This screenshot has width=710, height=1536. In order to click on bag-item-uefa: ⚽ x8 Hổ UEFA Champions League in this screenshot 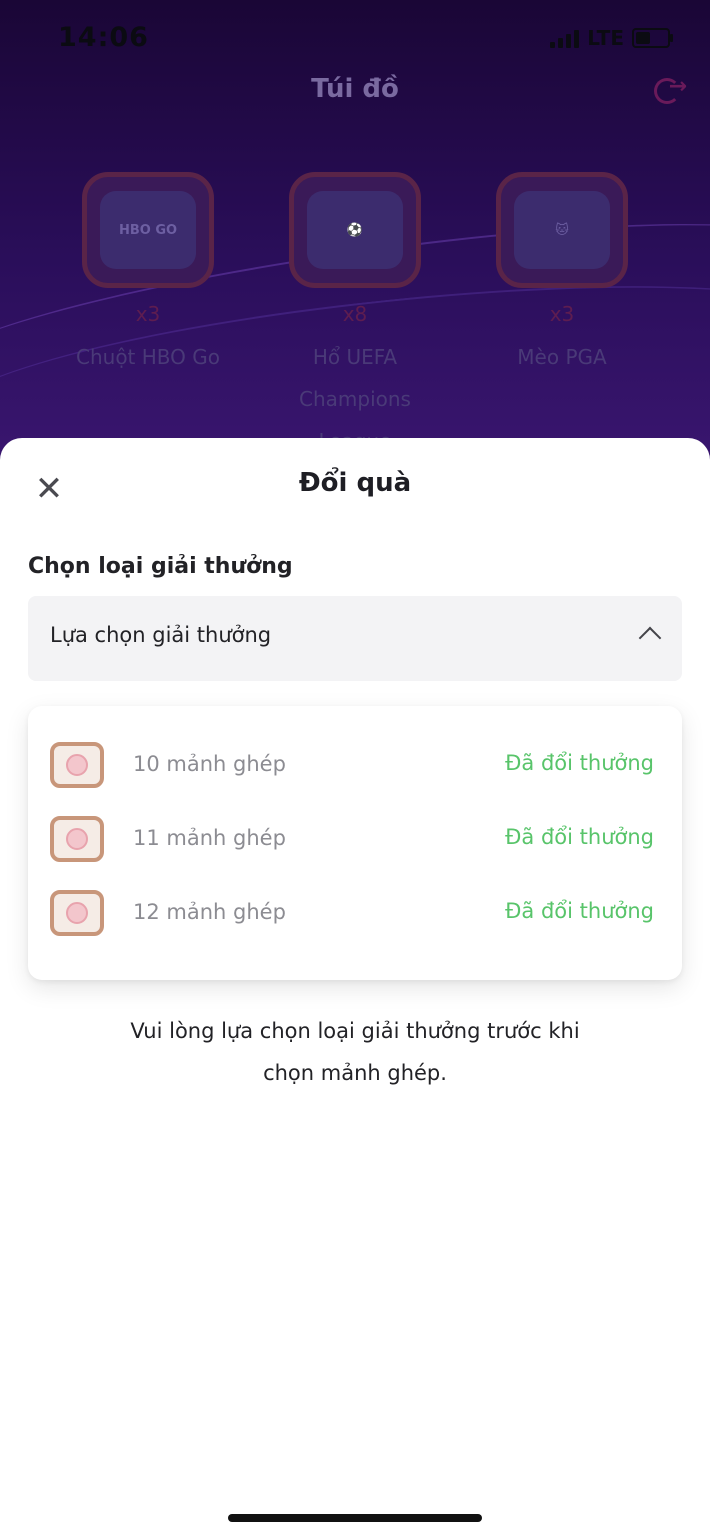, I will do `click(355, 317)`.